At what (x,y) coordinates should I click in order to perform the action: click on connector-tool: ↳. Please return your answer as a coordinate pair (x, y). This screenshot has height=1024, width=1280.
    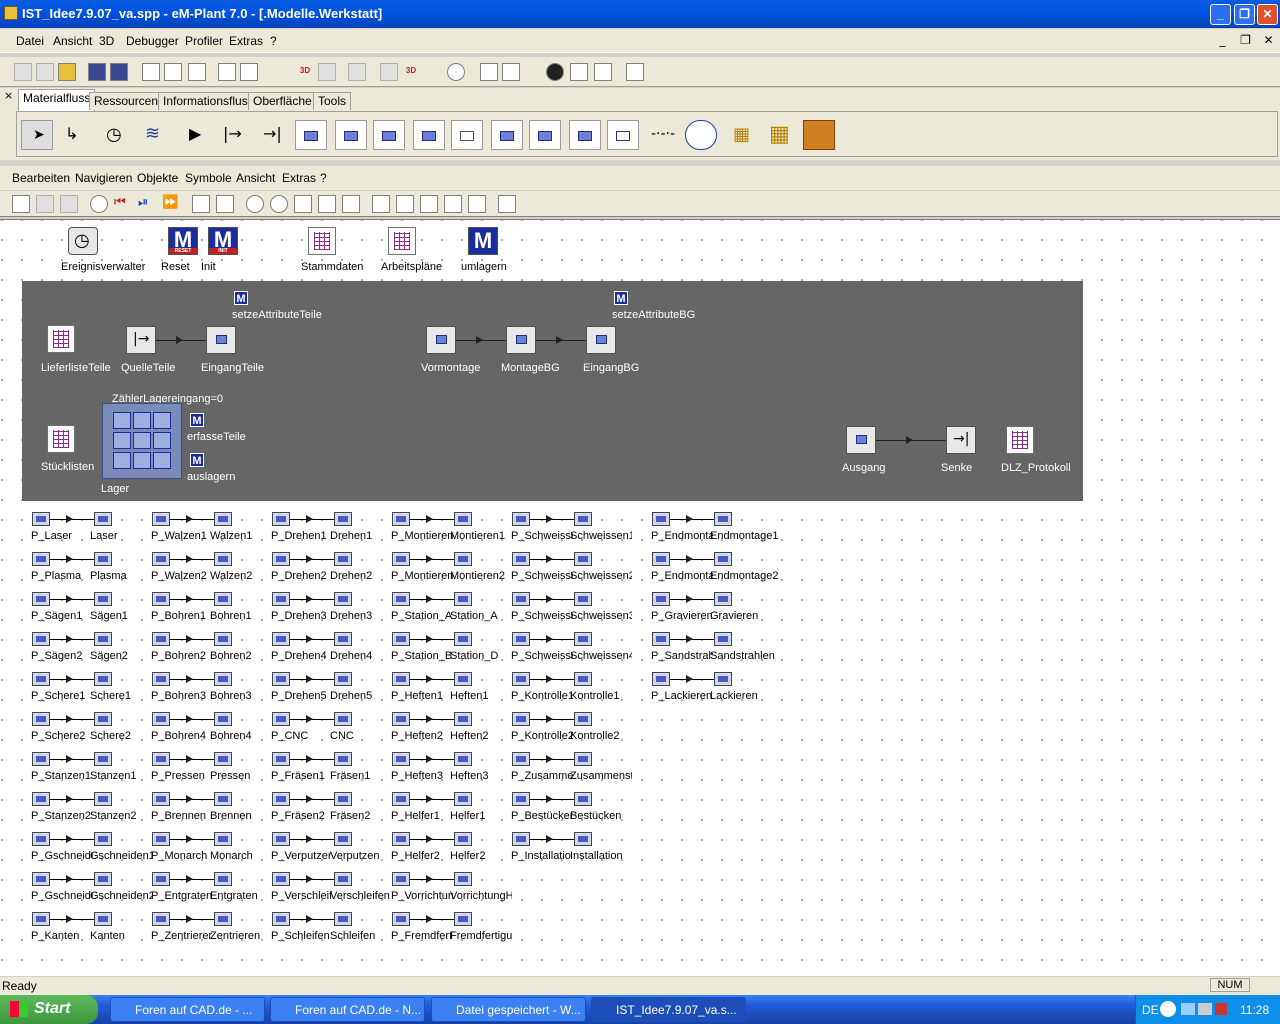
    Looking at the image, I should click on (75, 135).